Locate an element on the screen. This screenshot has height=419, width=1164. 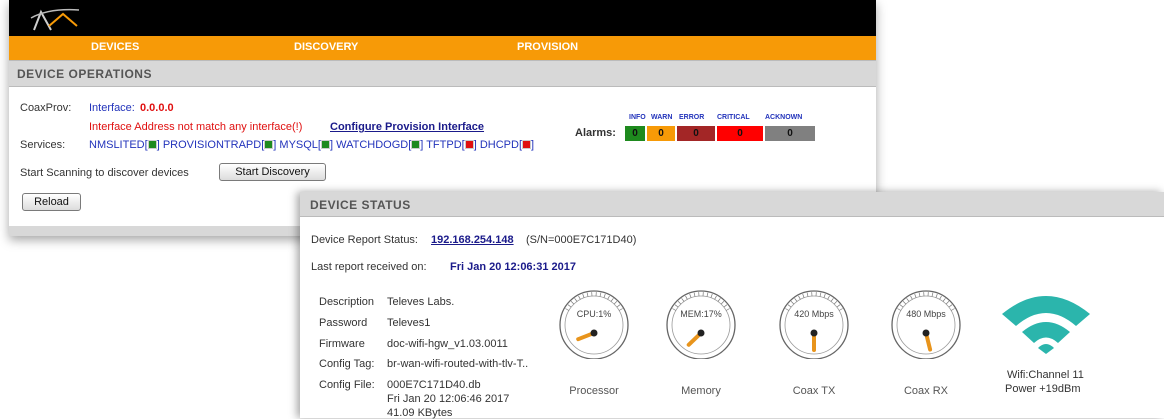
memory-label: Memory is located at coordinates (701, 391).